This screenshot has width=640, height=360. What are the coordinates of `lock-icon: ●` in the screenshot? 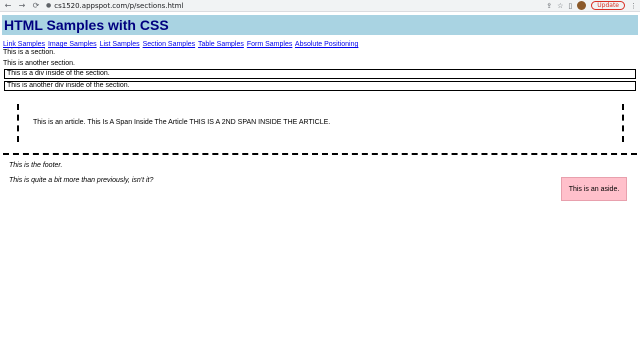 It's located at (49, 5).